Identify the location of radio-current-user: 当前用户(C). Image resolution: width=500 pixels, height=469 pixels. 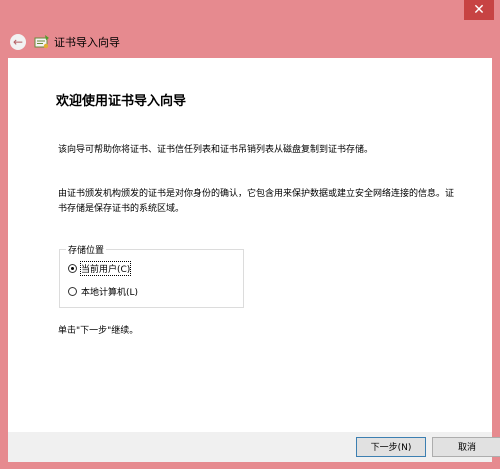
(100, 268).